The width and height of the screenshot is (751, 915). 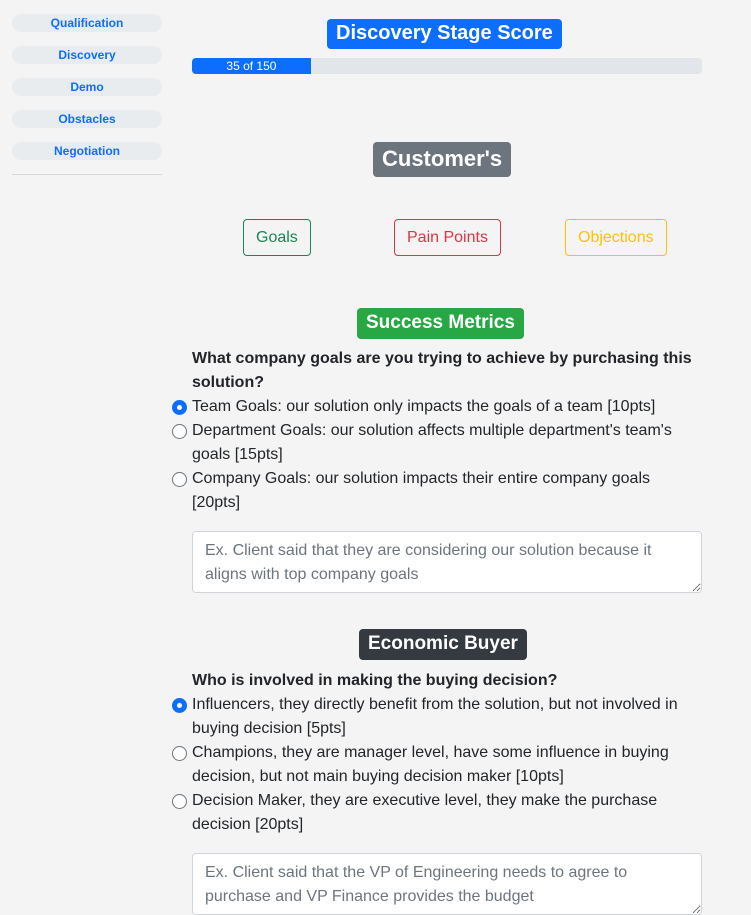 I want to click on economic-buyer-heading: Economic Buyer, so click(x=443, y=644).